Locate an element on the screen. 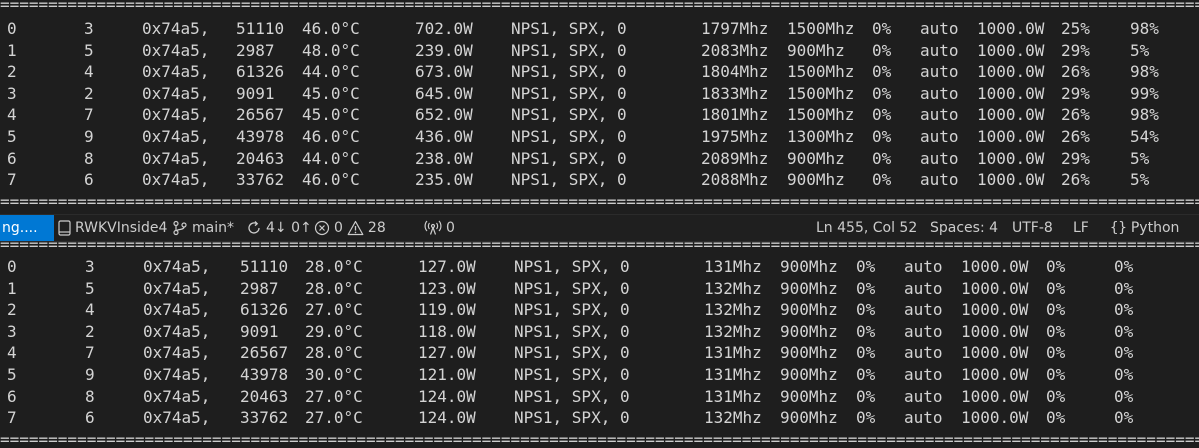  sclk-cell: 2089Mhz is located at coordinates (735, 158).